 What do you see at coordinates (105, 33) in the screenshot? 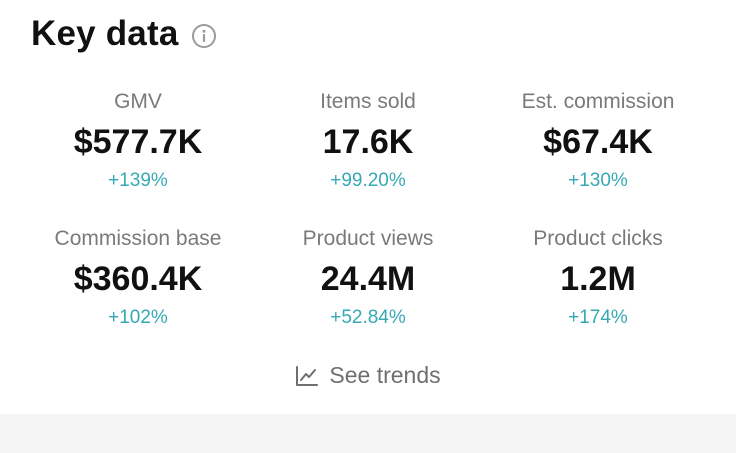
I see `section-title: Key data` at bounding box center [105, 33].